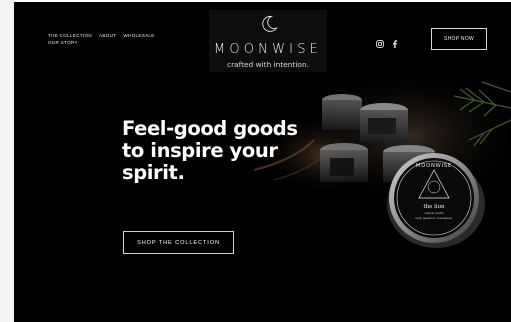 The image size is (511, 322). I want to click on hero-headline-line-1: Feel-good goods, so click(210, 128).